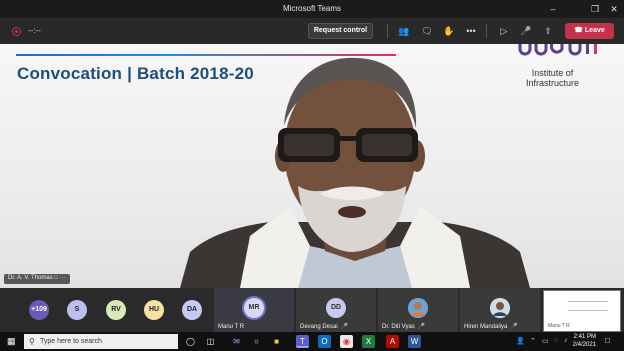 The image size is (624, 351). I want to click on presenter-more-button: ···, so click(63, 278).